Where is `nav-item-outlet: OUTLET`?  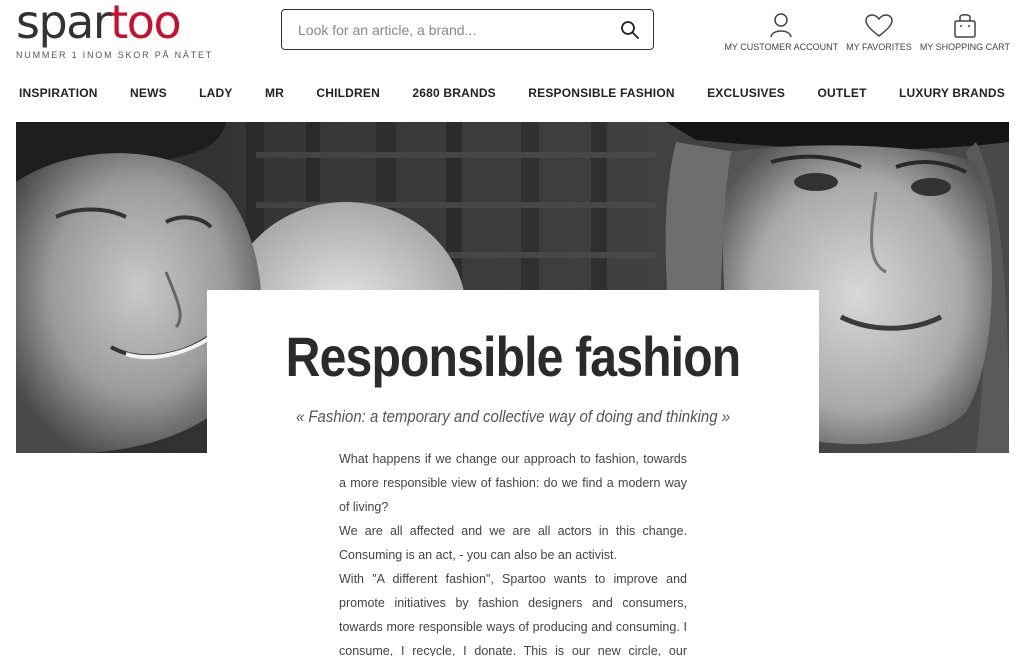 nav-item-outlet: OUTLET is located at coordinates (841, 93).